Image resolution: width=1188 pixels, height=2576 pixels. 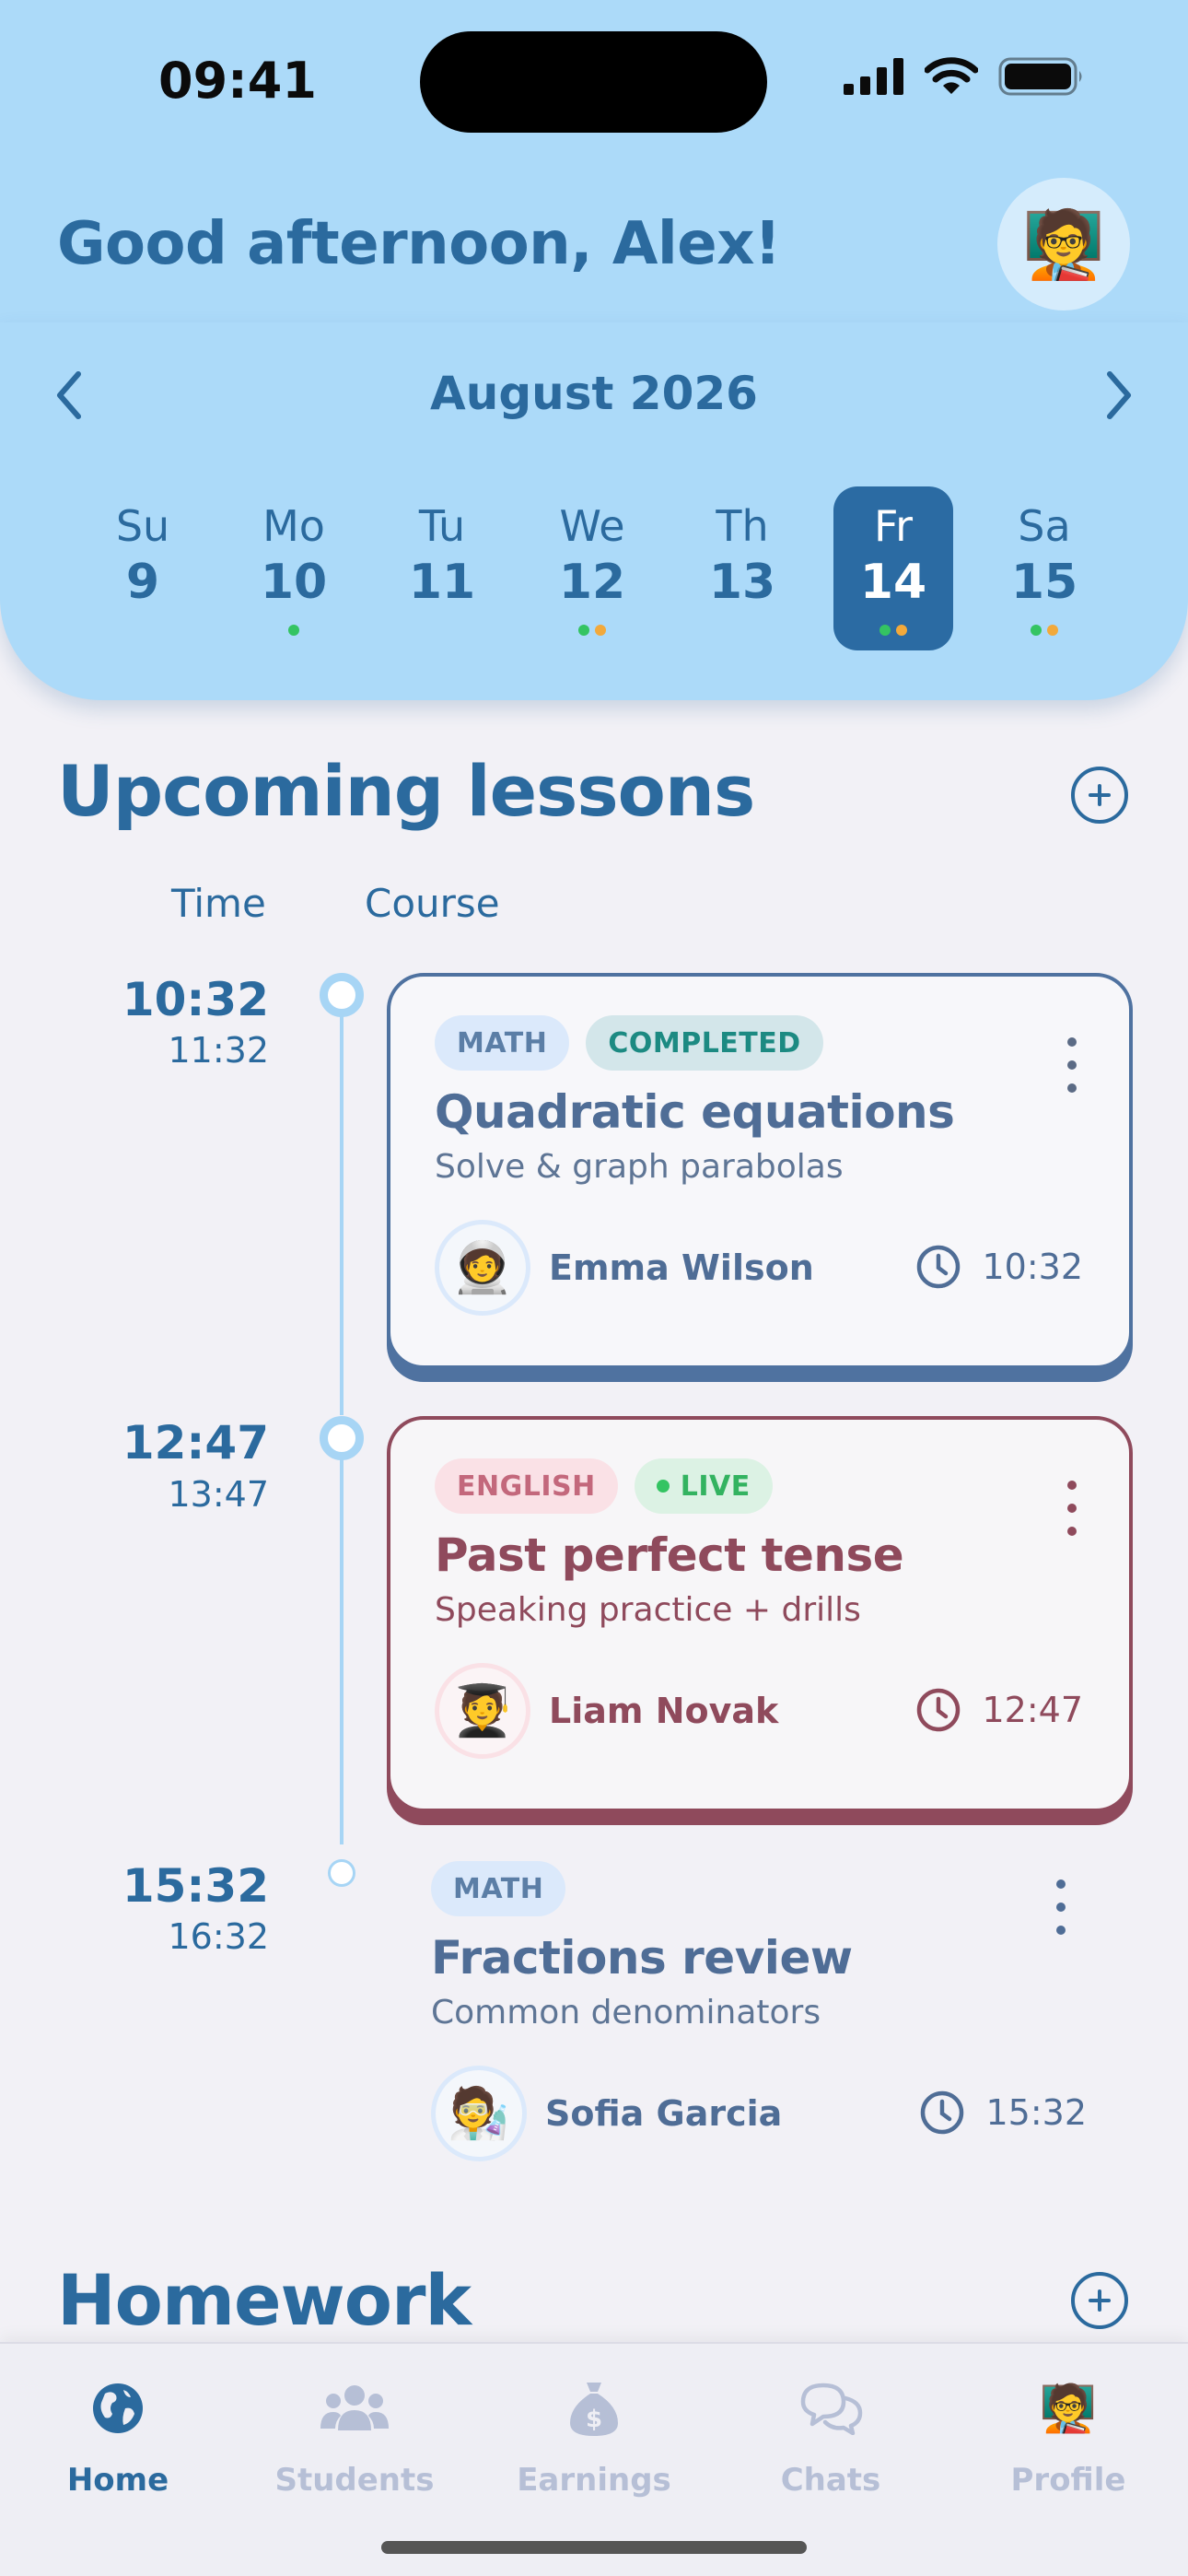 What do you see at coordinates (742, 526) in the screenshot?
I see `day-name: Th` at bounding box center [742, 526].